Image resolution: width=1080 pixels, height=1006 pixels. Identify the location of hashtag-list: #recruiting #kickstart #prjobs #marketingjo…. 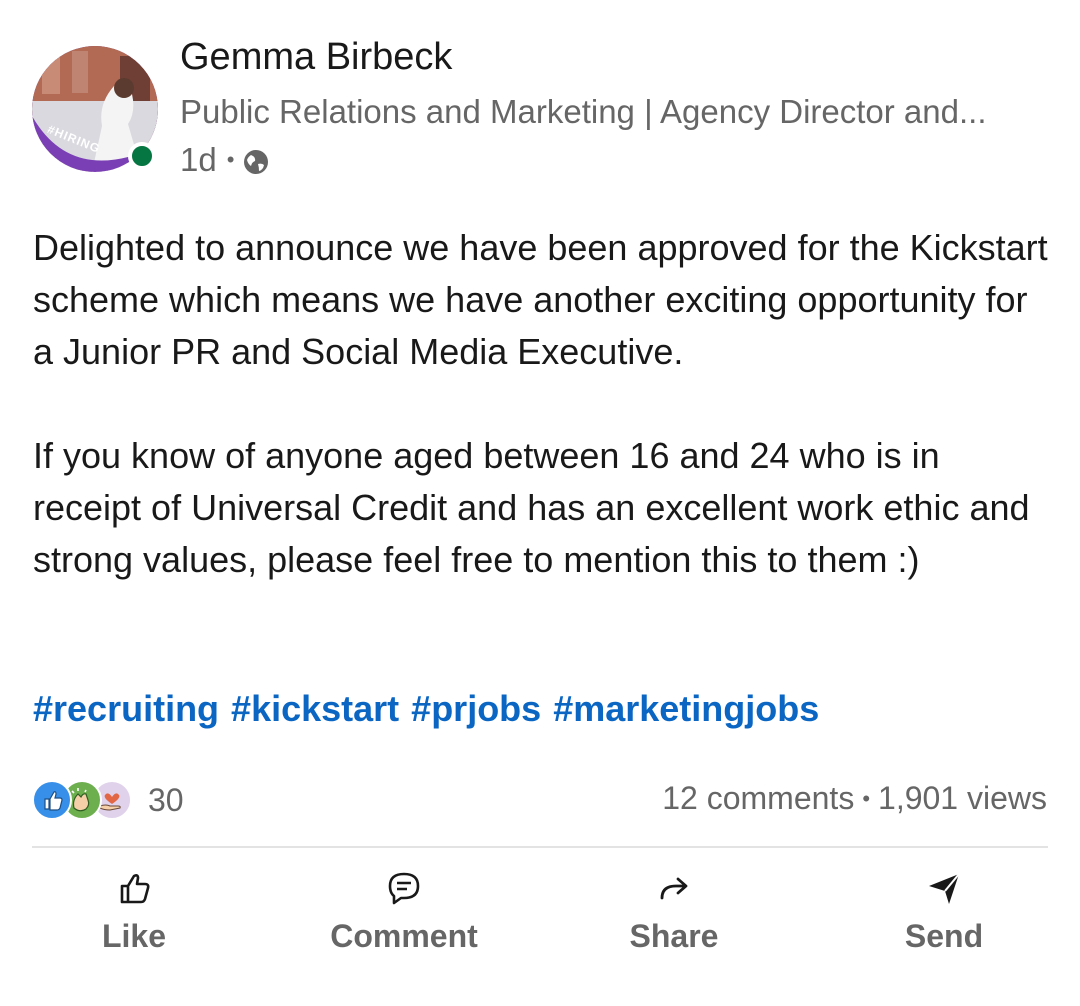
(432, 709).